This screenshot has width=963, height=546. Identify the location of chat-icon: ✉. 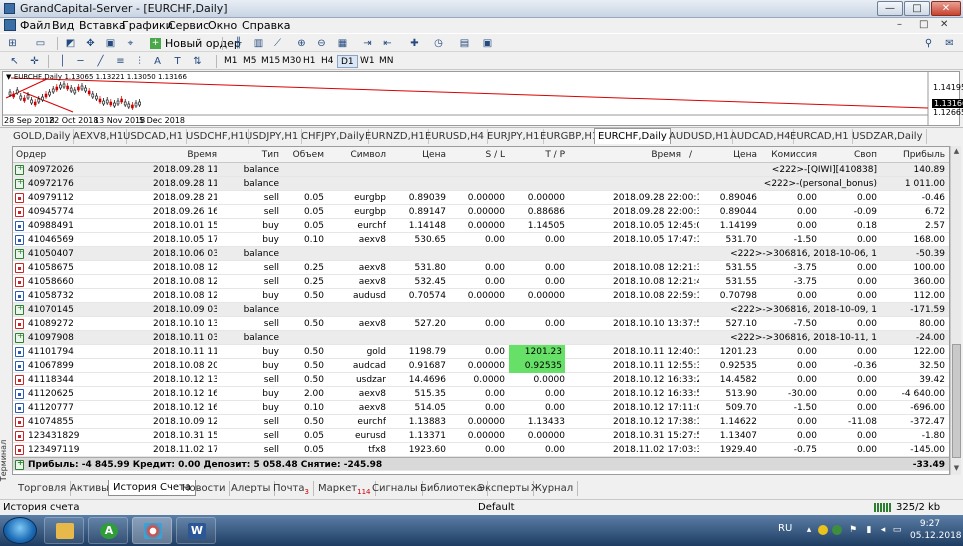
(949, 43).